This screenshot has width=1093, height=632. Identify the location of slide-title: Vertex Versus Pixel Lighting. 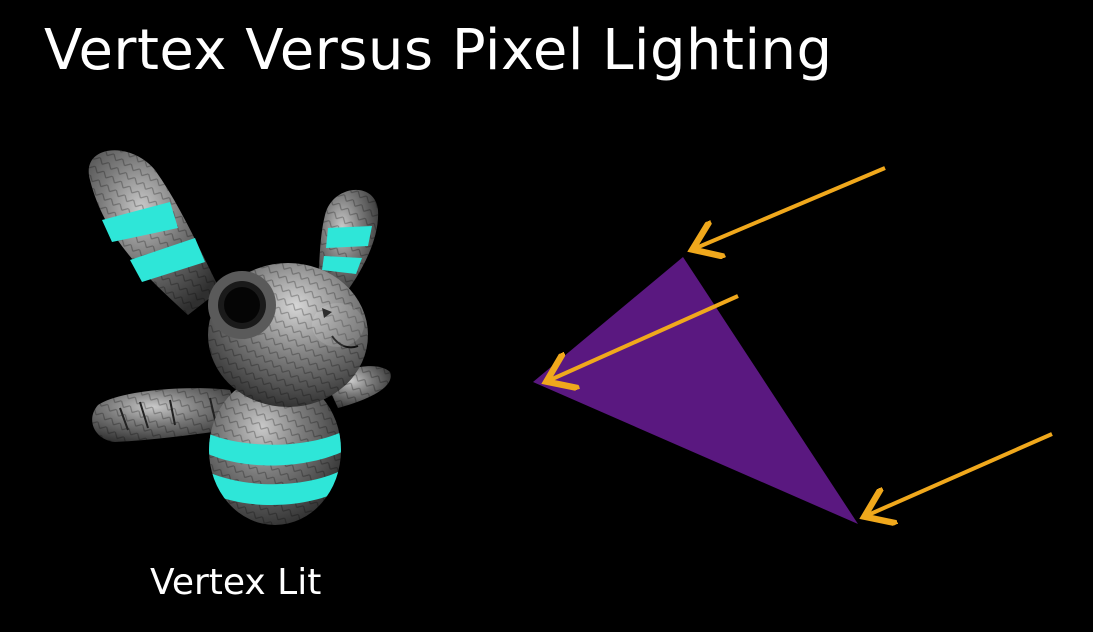
(438, 50).